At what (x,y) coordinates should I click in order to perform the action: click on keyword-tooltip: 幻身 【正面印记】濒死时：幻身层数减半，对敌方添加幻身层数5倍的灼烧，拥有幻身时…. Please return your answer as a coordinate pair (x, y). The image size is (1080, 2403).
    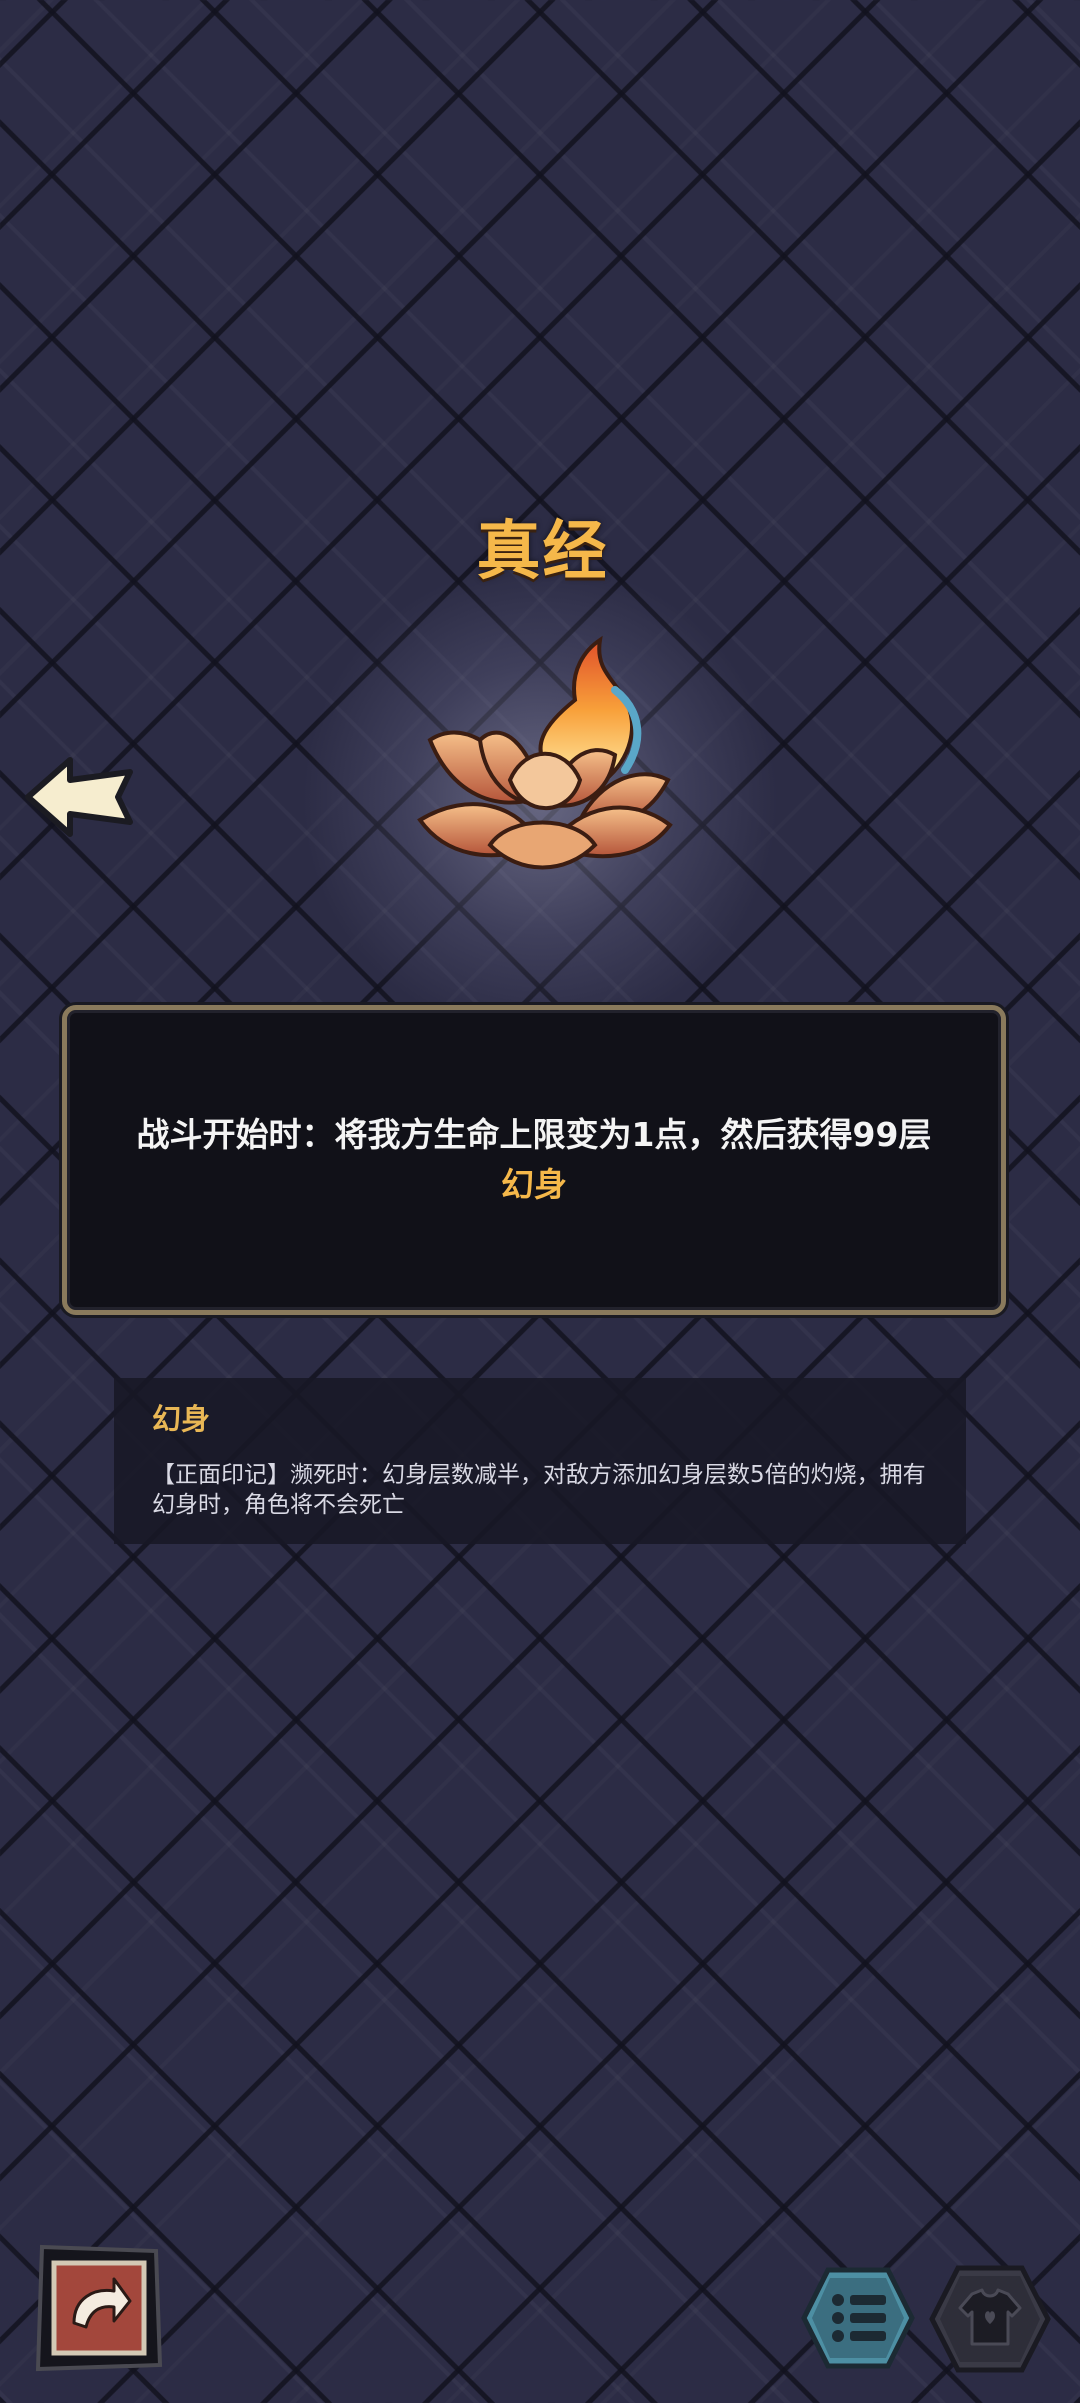
    Looking at the image, I should click on (540, 1461).